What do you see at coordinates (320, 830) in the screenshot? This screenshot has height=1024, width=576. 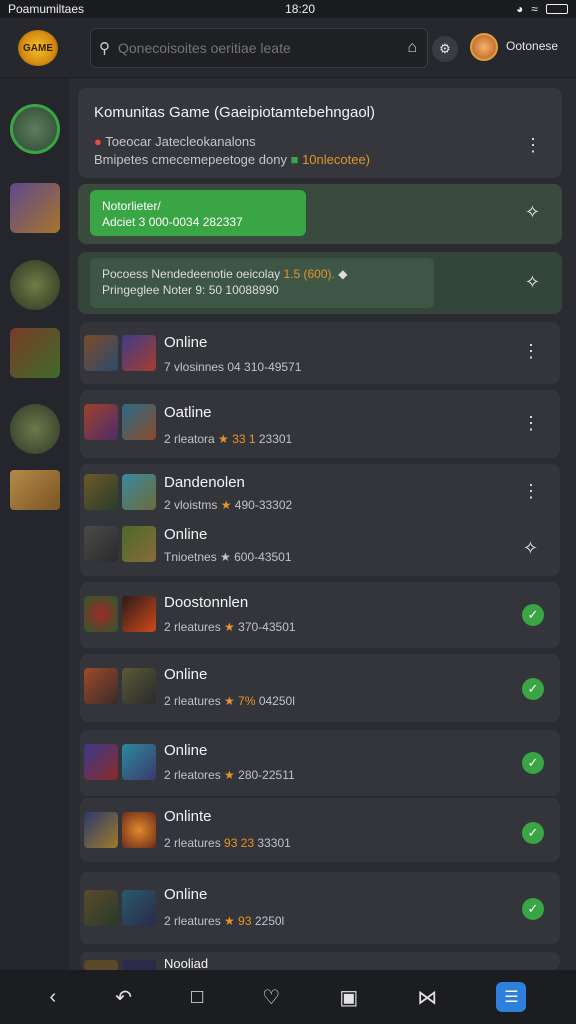 I see `list-item: Onlinte 2 rleatures 93 23 33301 ✓` at bounding box center [320, 830].